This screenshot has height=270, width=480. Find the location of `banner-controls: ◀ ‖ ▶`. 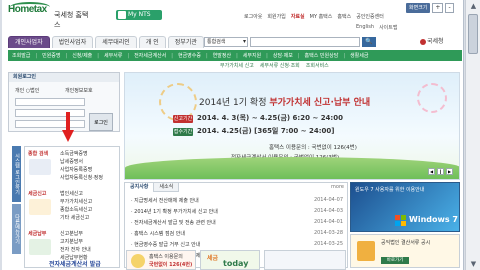

banner-controls: ◀ ‖ ▶ is located at coordinates (440, 171).